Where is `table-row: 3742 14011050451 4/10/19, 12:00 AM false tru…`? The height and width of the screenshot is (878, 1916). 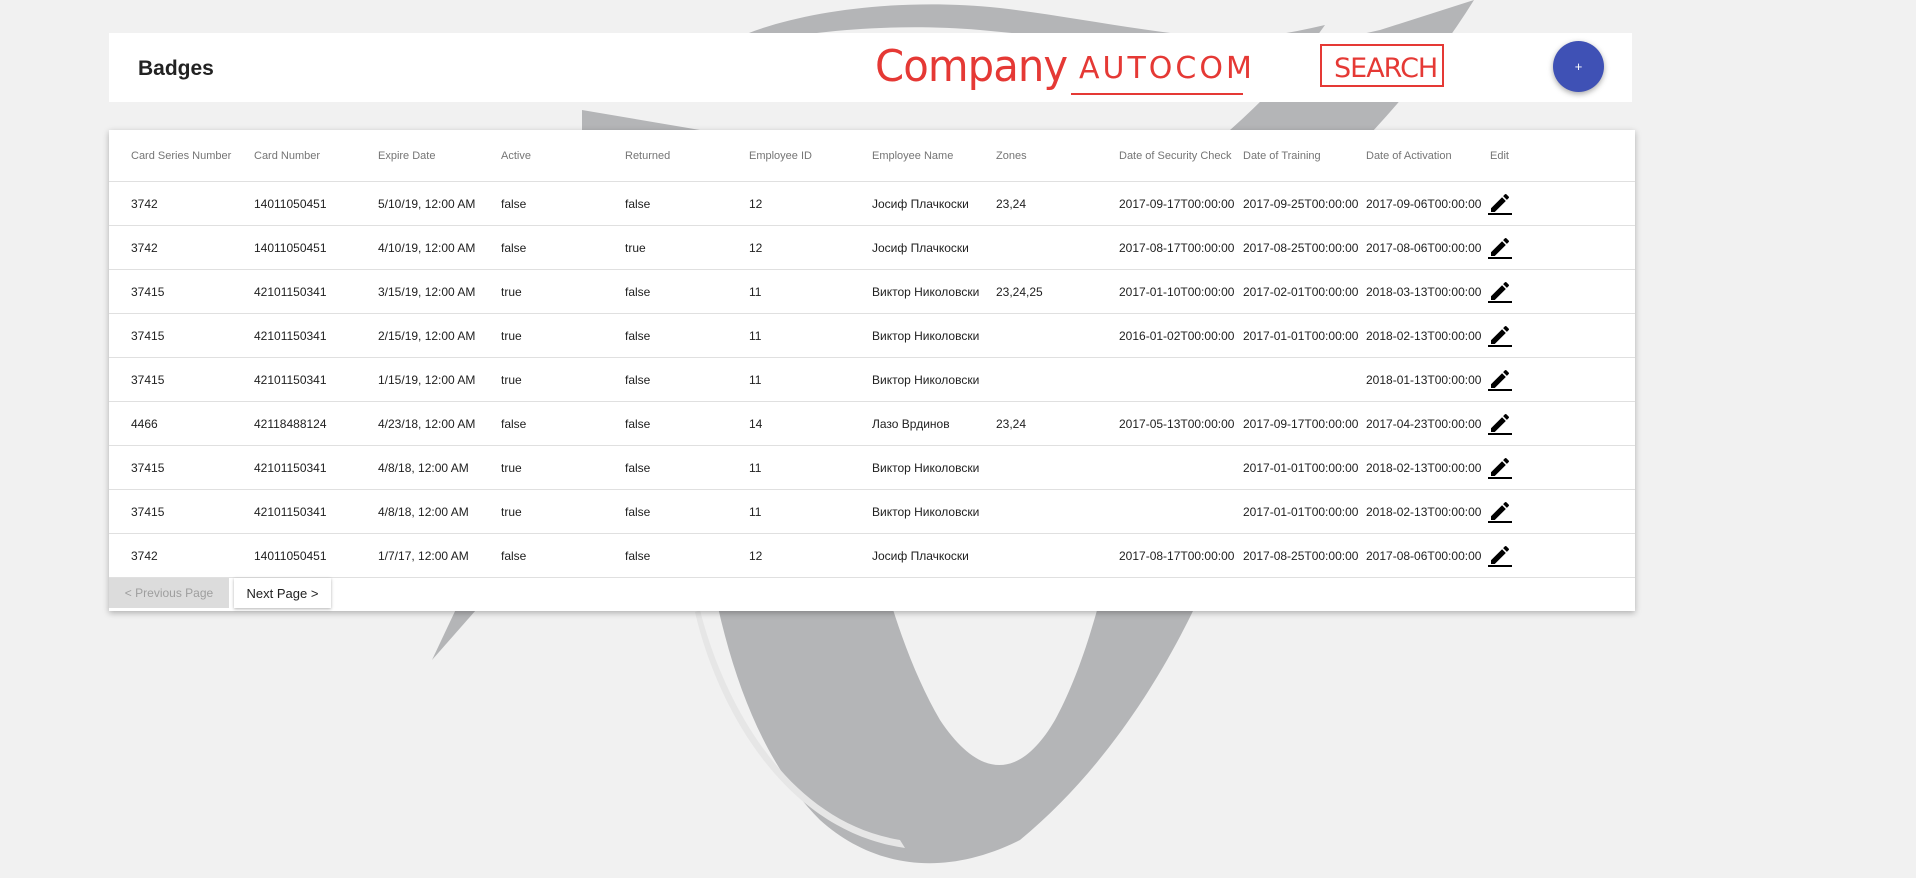 table-row: 3742 14011050451 4/10/19, 12:00 AM false tru… is located at coordinates (872, 248).